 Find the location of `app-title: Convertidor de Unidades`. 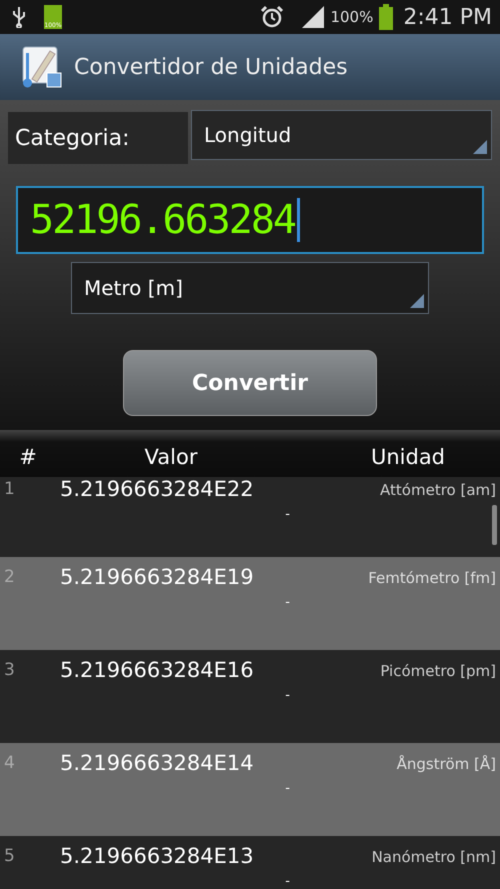

app-title: Convertidor de Unidades is located at coordinates (211, 67).